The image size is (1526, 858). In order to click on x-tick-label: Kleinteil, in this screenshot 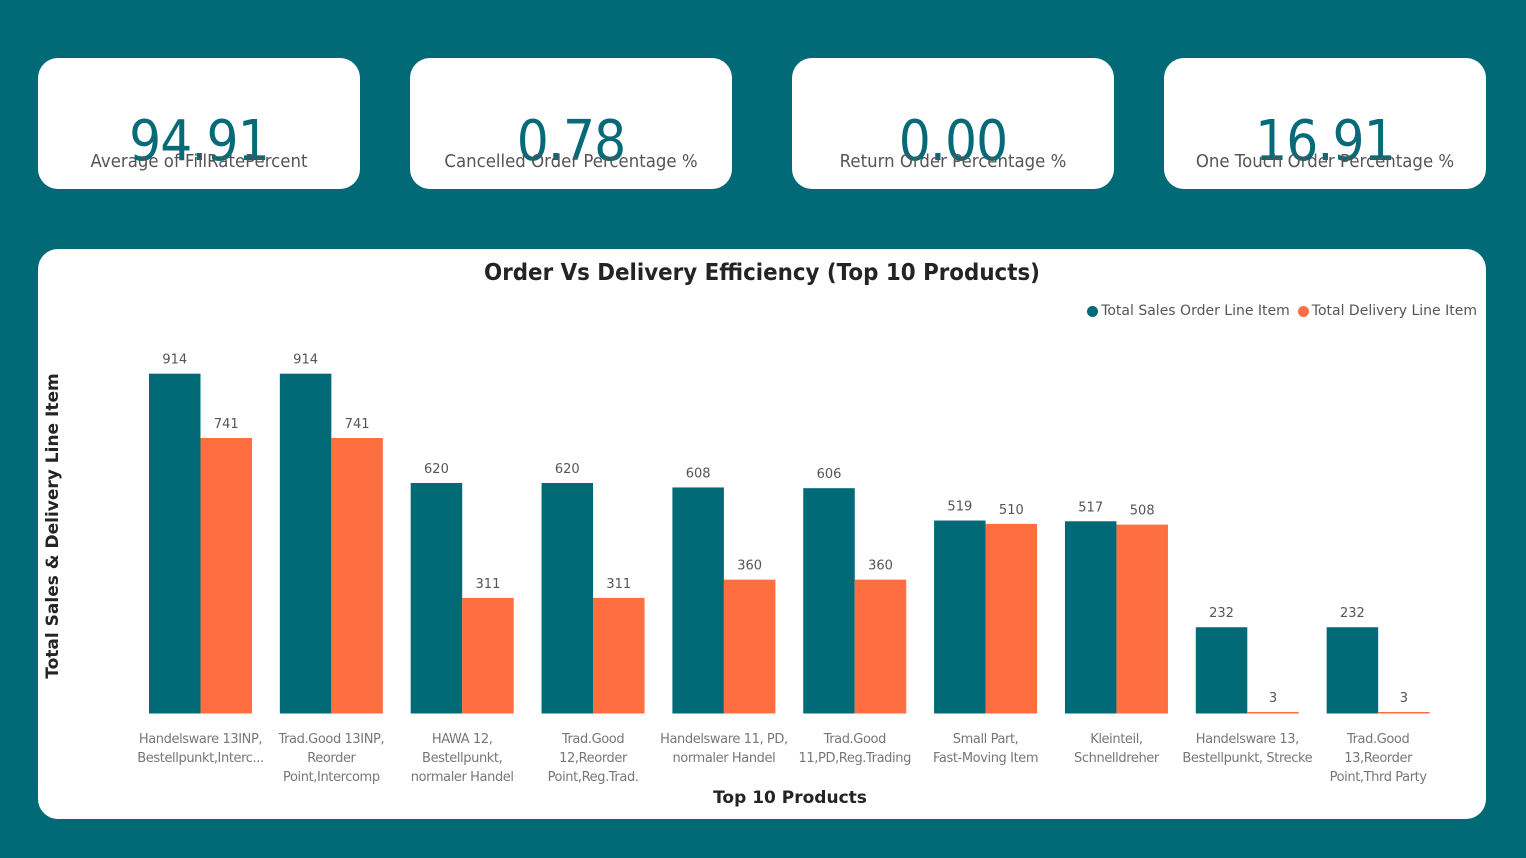, I will do `click(1116, 739)`.